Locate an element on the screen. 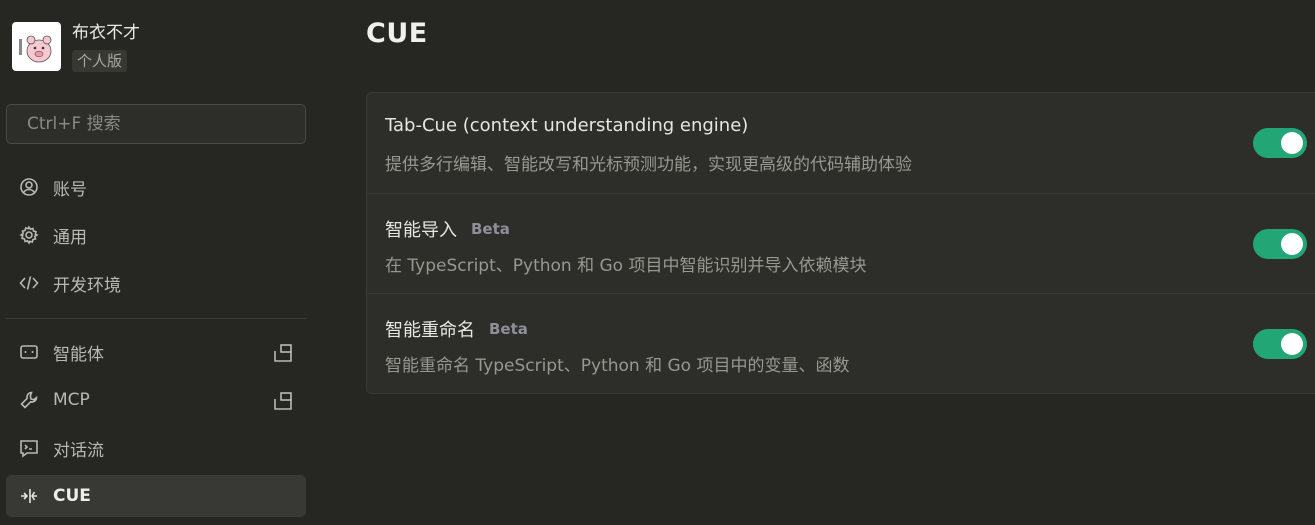  sidebar-item-label: 对话流 is located at coordinates (78, 450).